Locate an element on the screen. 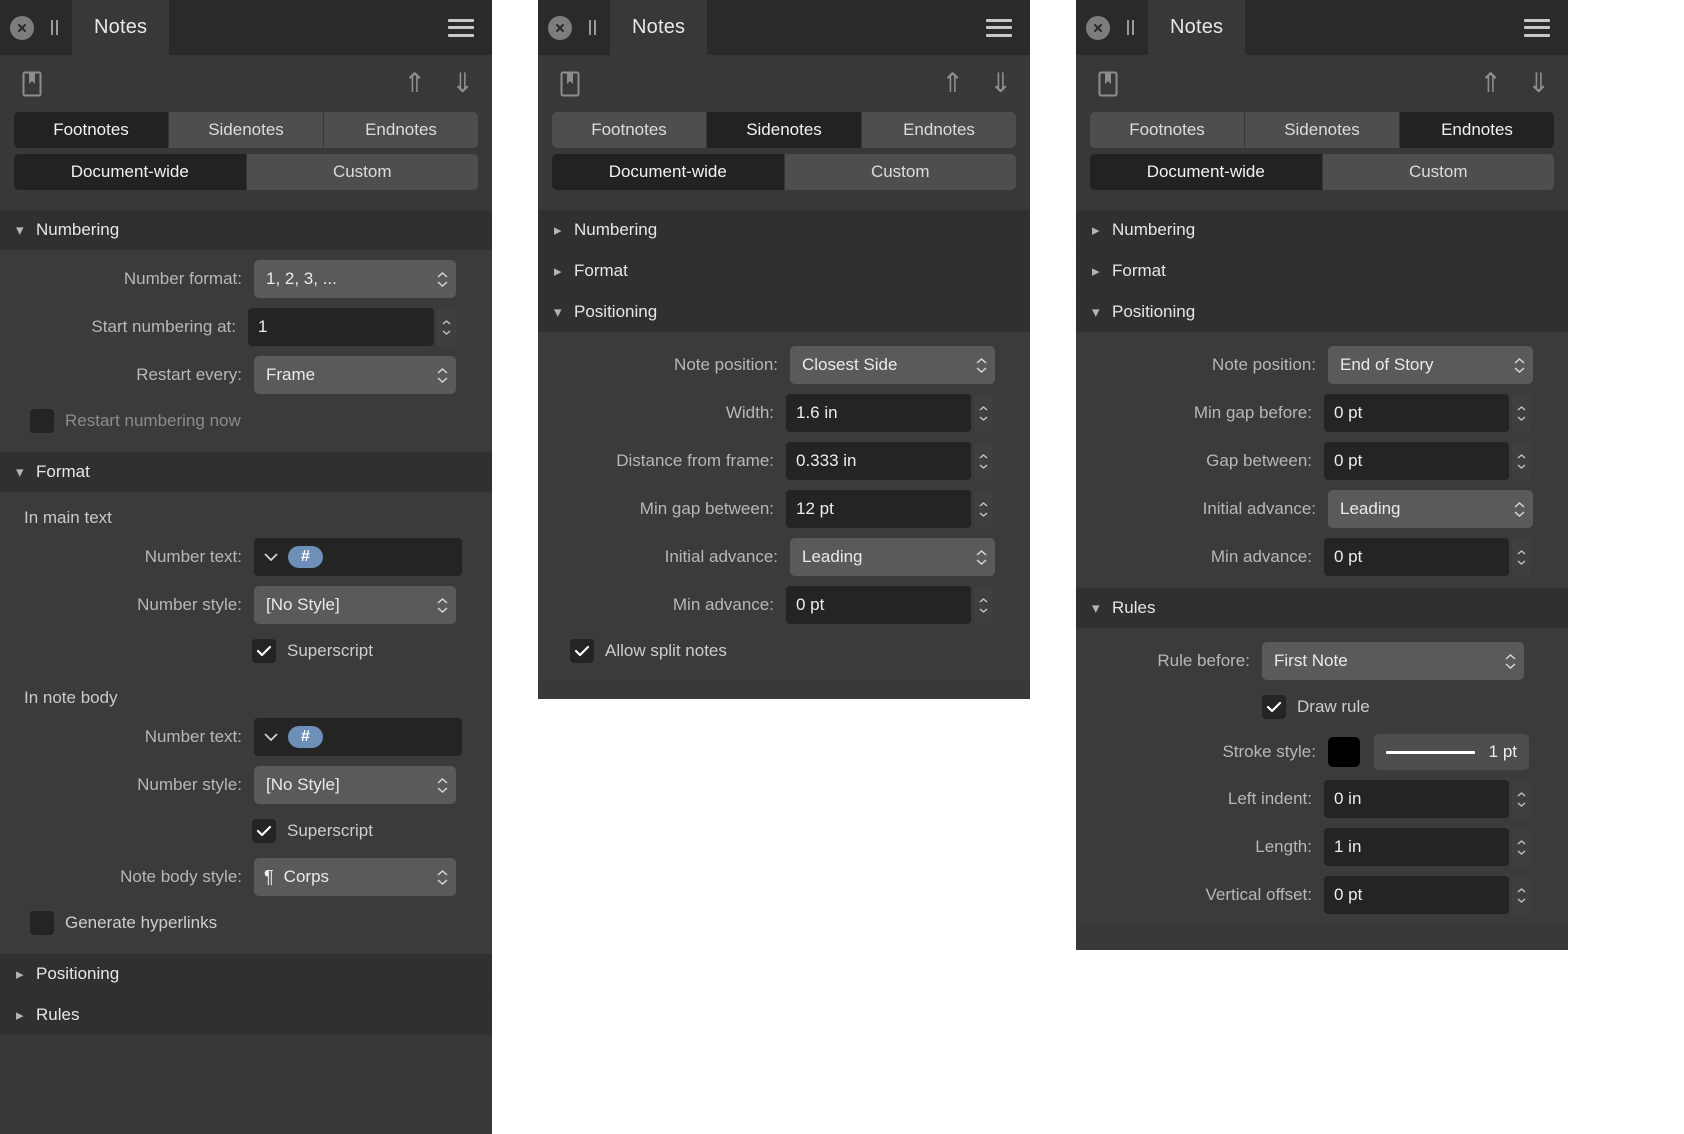 The image size is (1684, 1134). min-gap-before-input: 0 pt is located at coordinates (1416, 413).